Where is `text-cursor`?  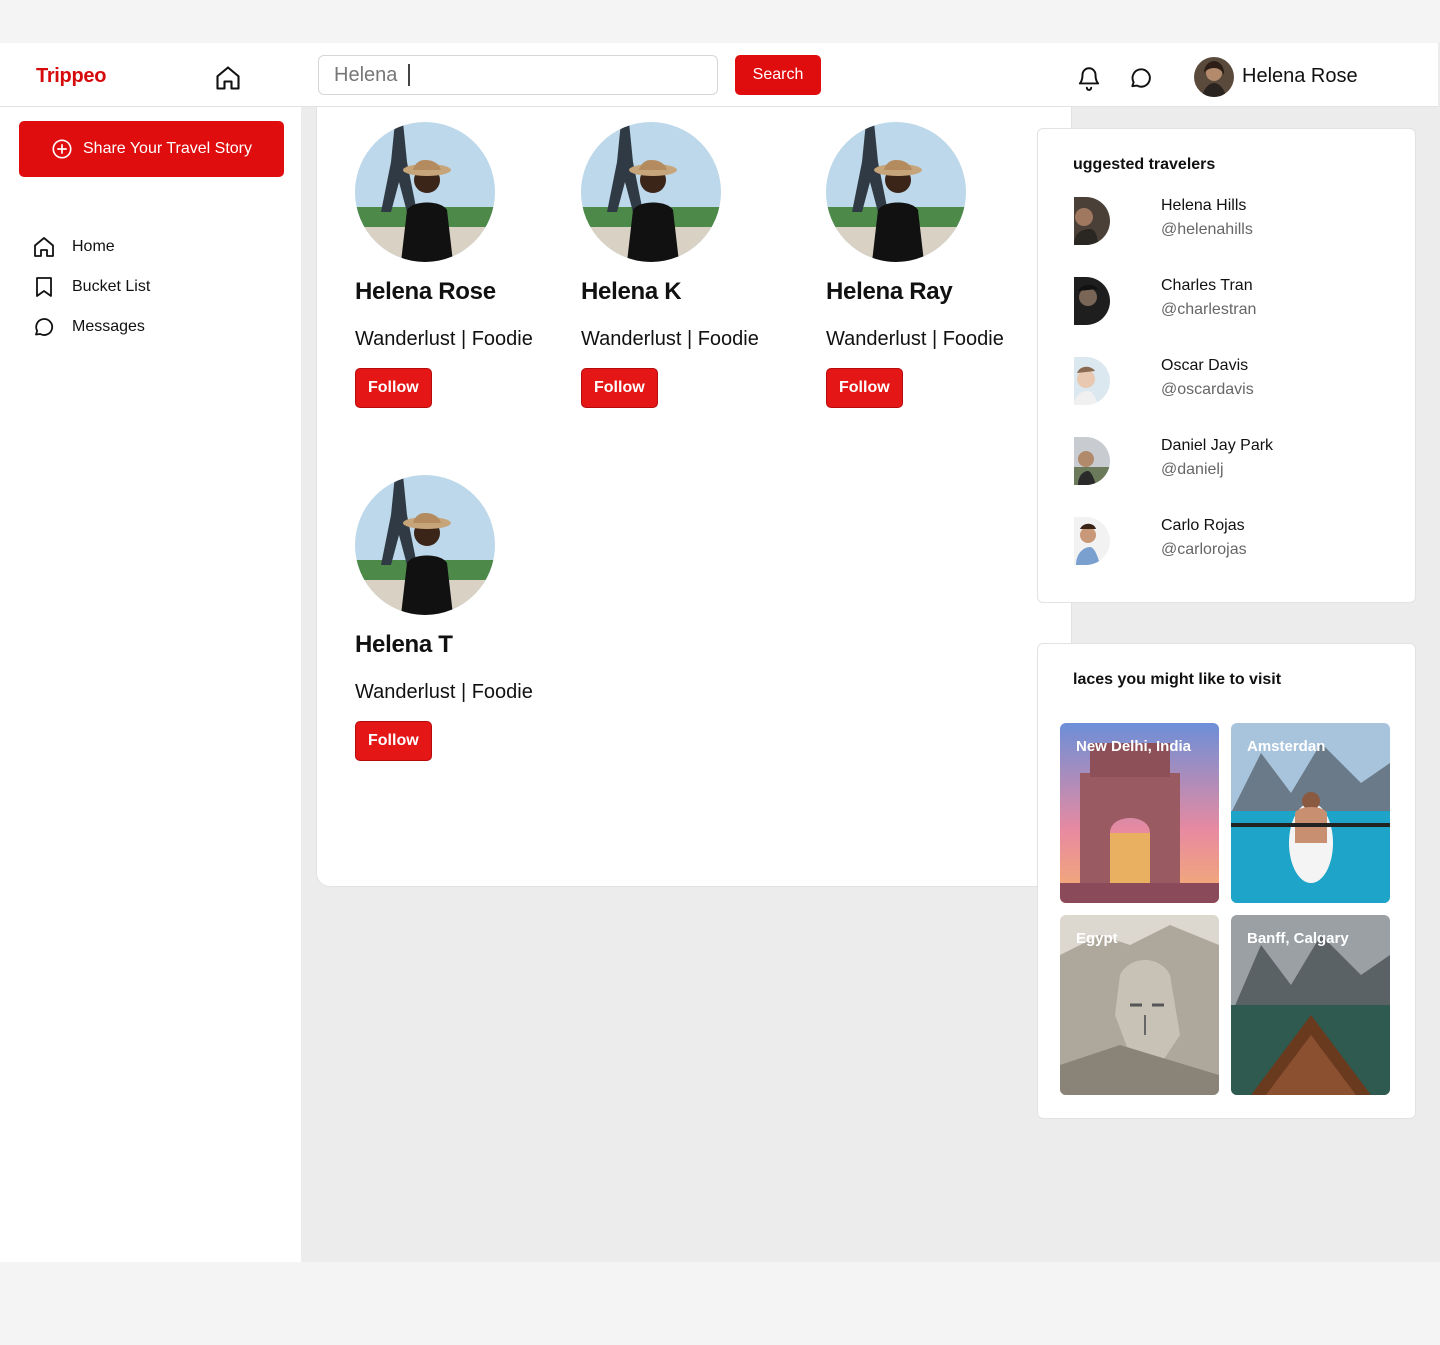 text-cursor is located at coordinates (409, 75).